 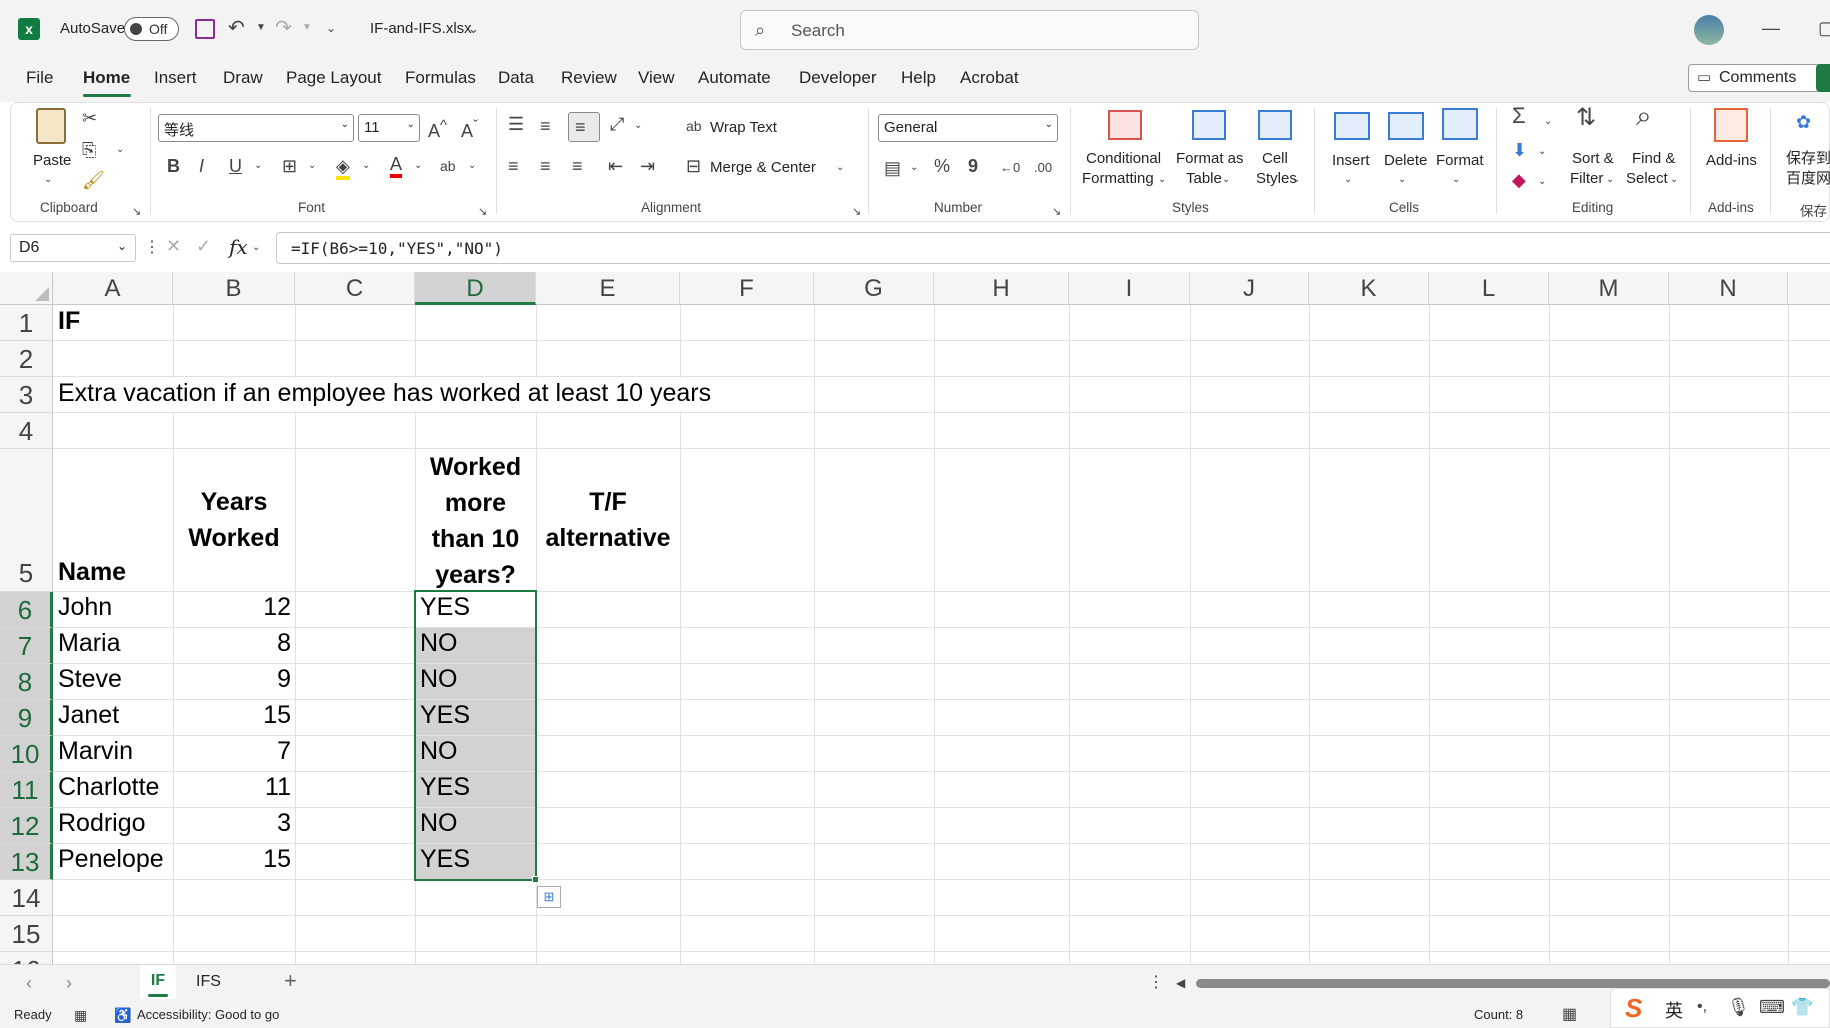 What do you see at coordinates (1405, 160) in the screenshot?
I see `delete-cells-label: Delete` at bounding box center [1405, 160].